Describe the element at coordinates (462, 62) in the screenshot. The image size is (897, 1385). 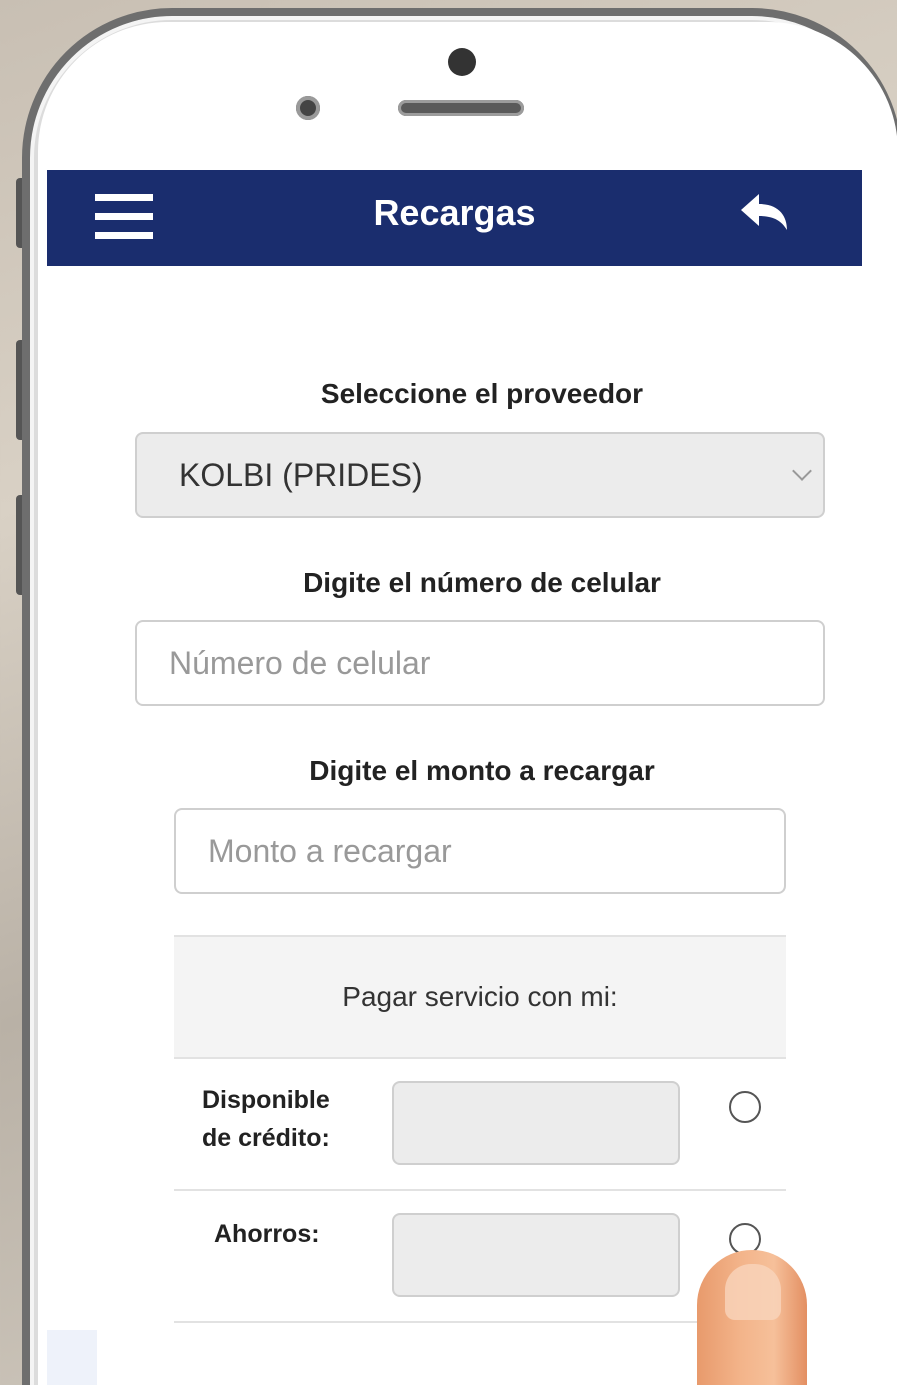
I see `front-camera` at that location.